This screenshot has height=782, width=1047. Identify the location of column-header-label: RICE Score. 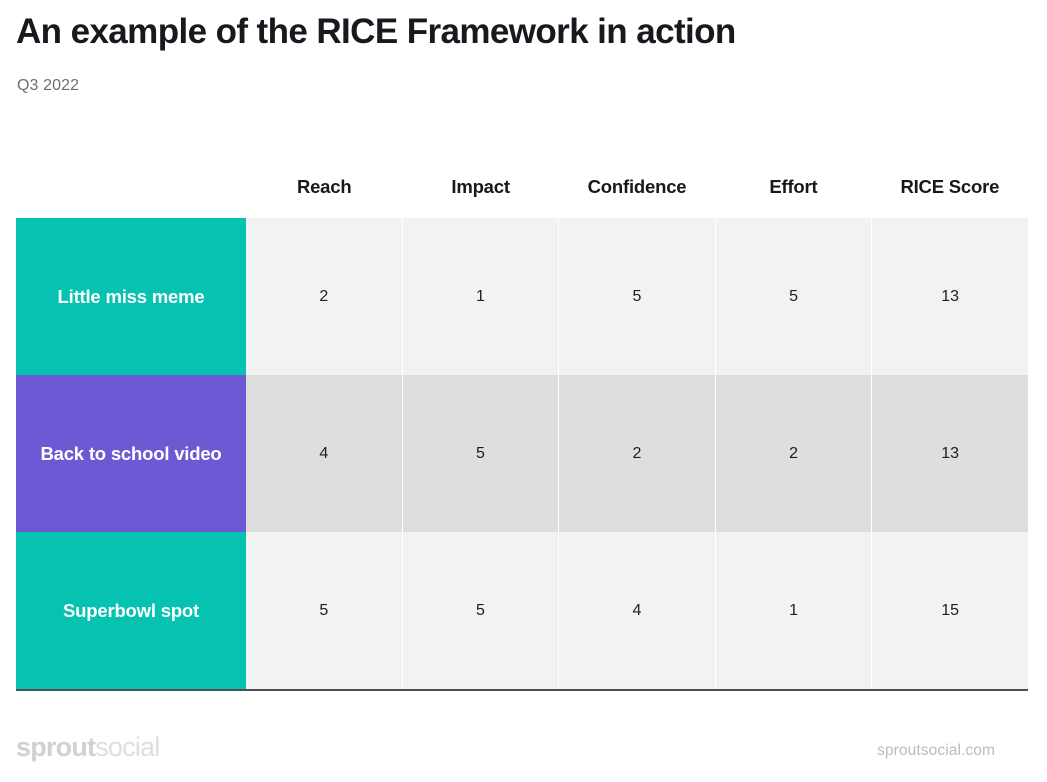
(950, 186).